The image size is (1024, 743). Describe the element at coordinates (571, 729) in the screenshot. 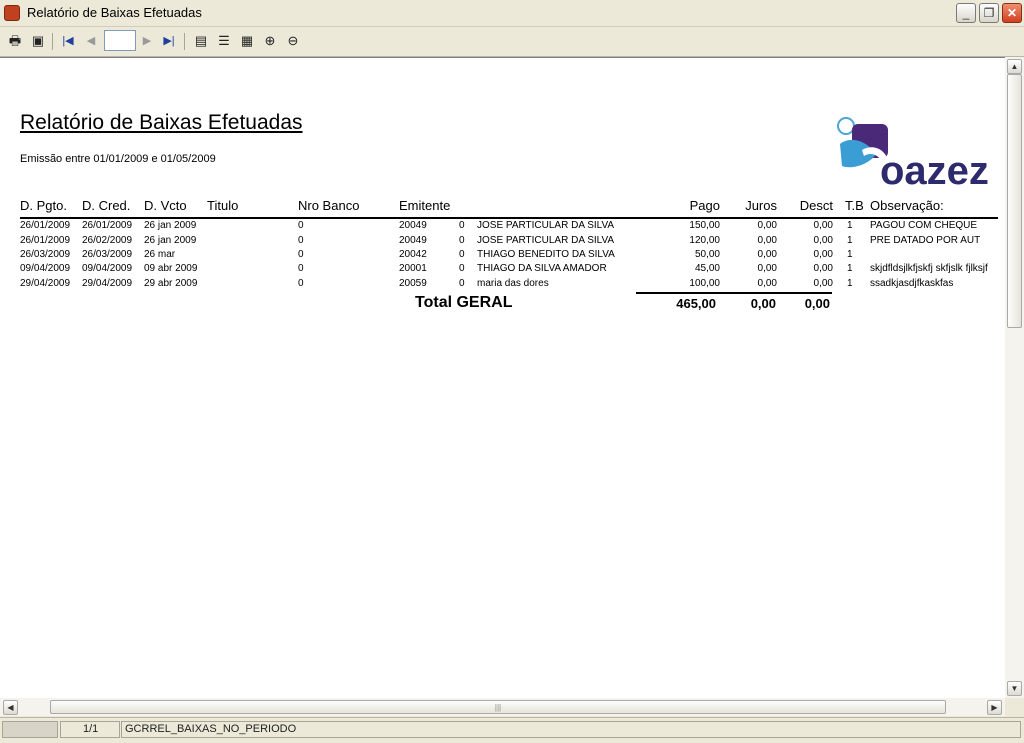

I see `report-name: GCRREL_BAIXAS_NO_PERIODO` at that location.